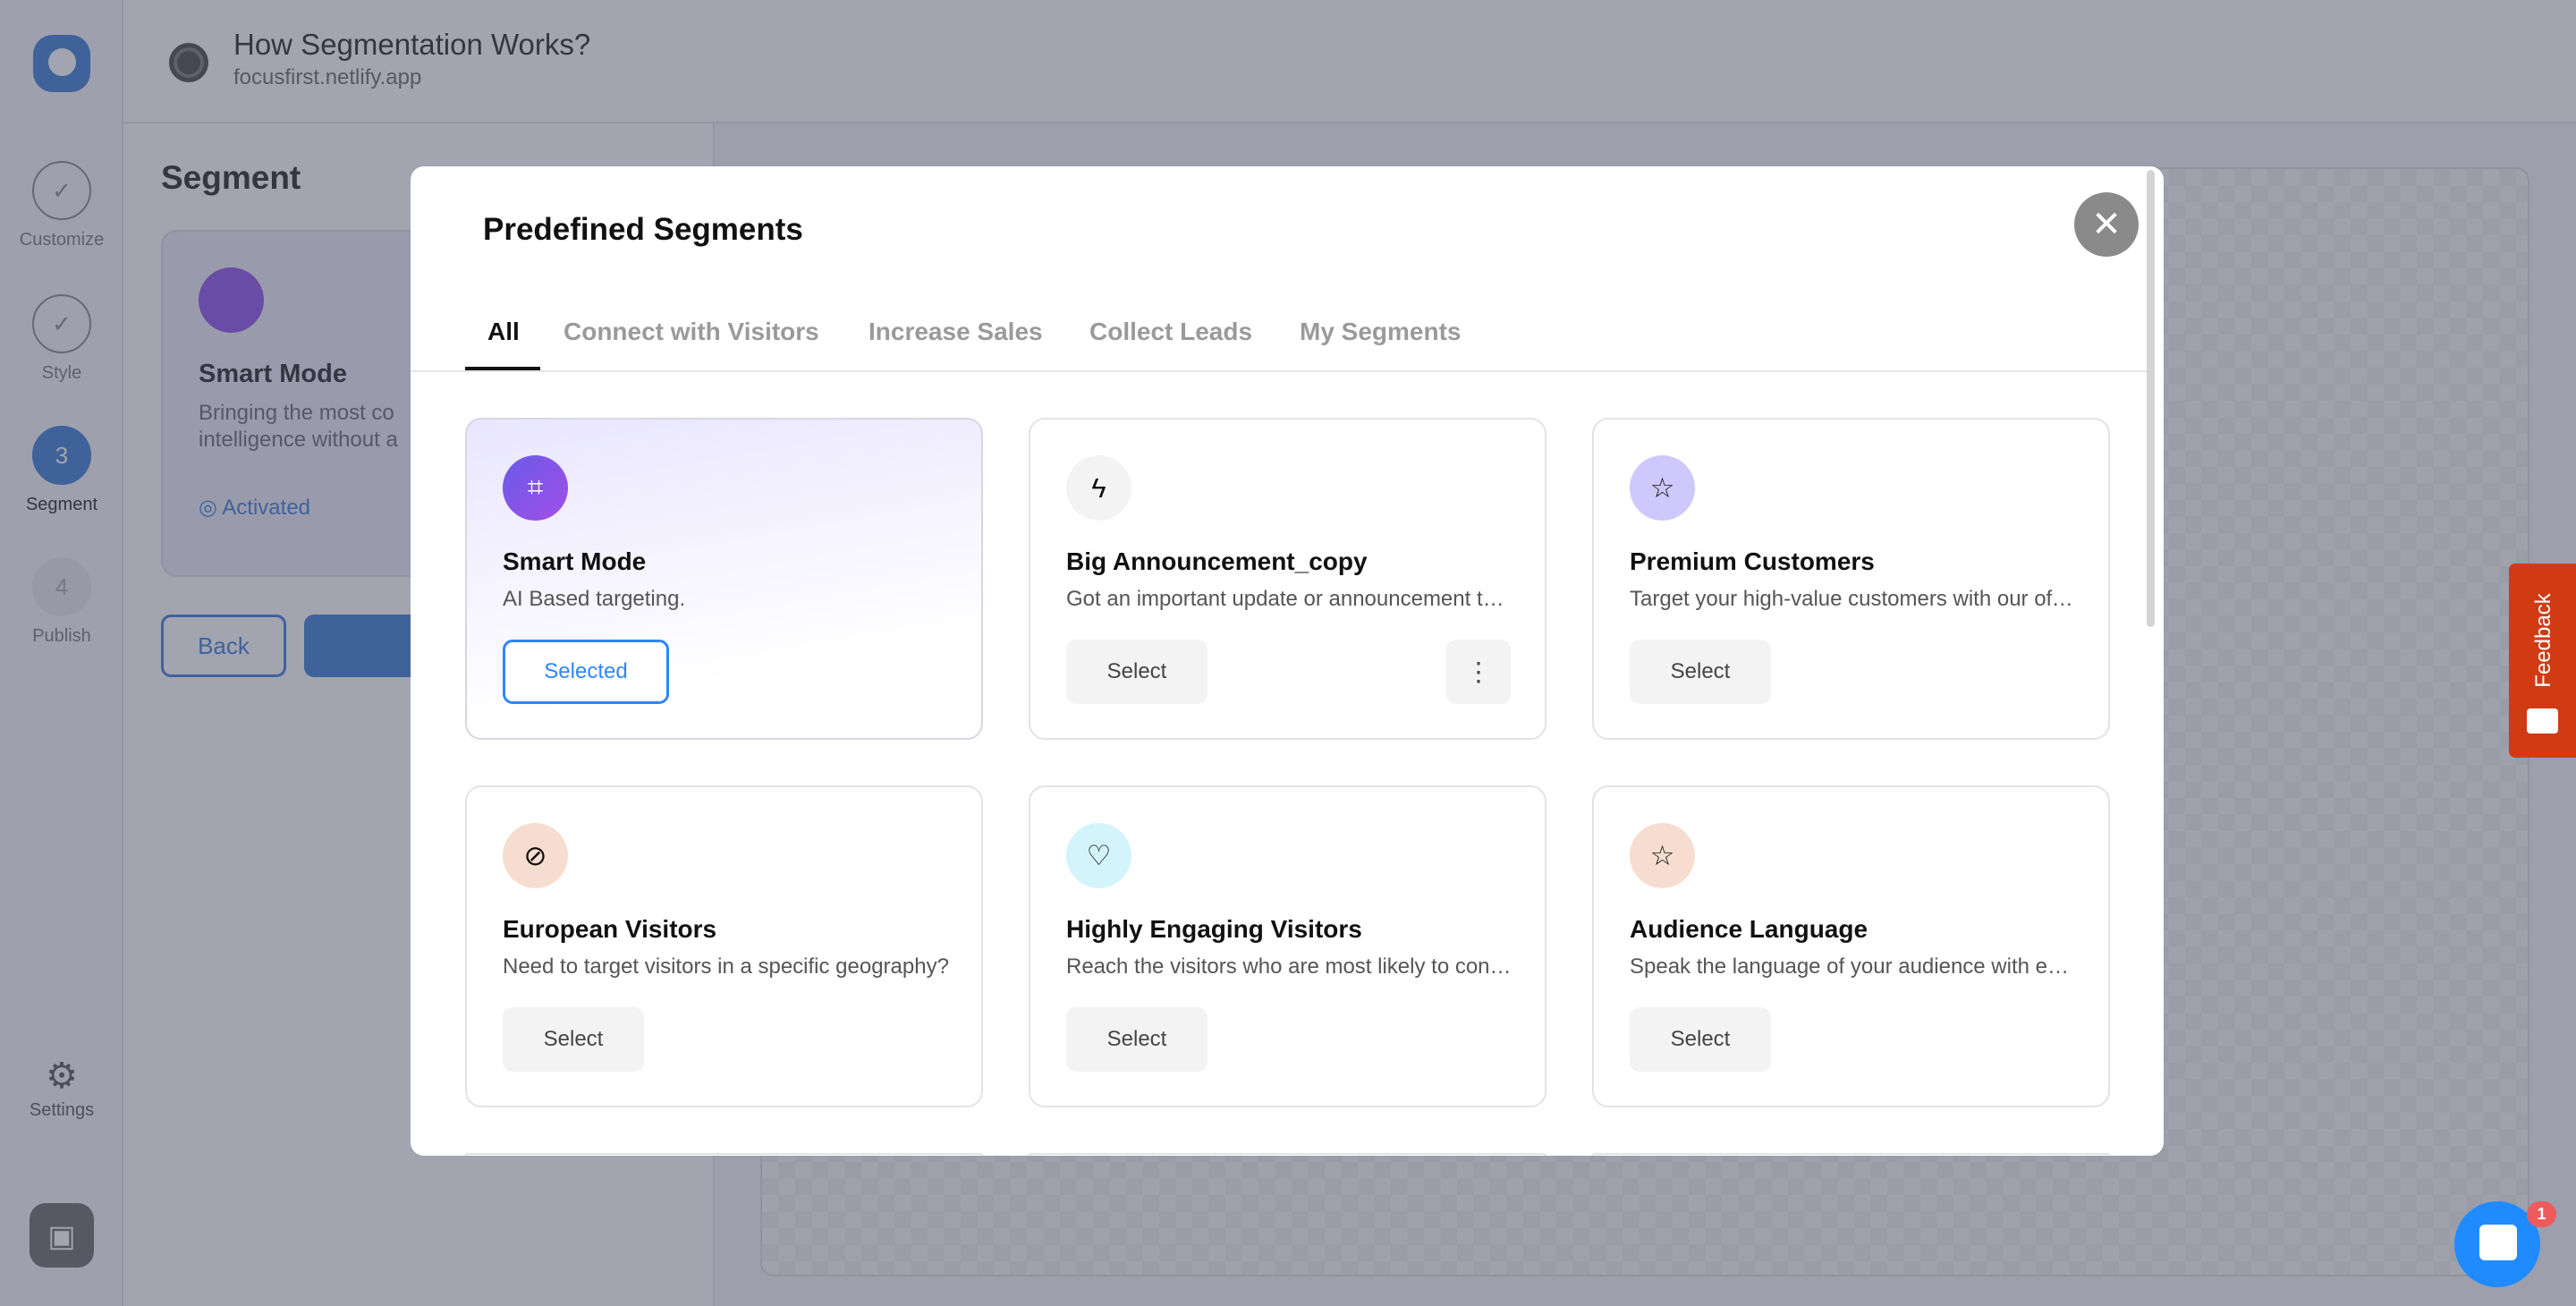  I want to click on chat-icon, so click(2498, 1242).